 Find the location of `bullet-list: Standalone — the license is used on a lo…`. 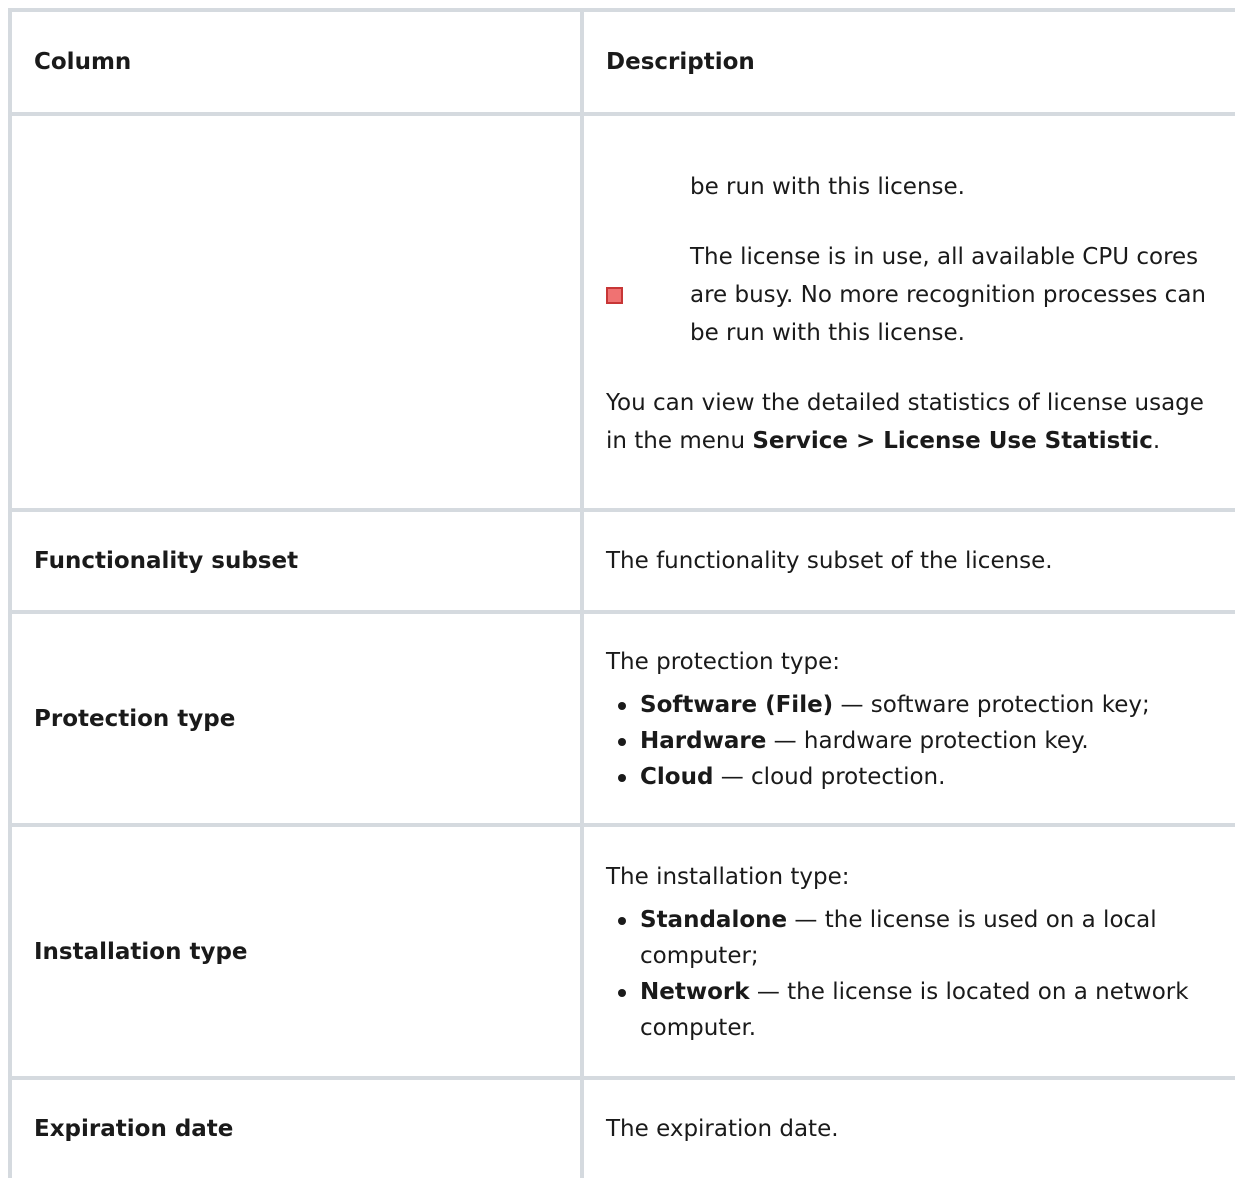

bullet-list: Standalone — the license is used on a lo… is located at coordinates (909, 974).